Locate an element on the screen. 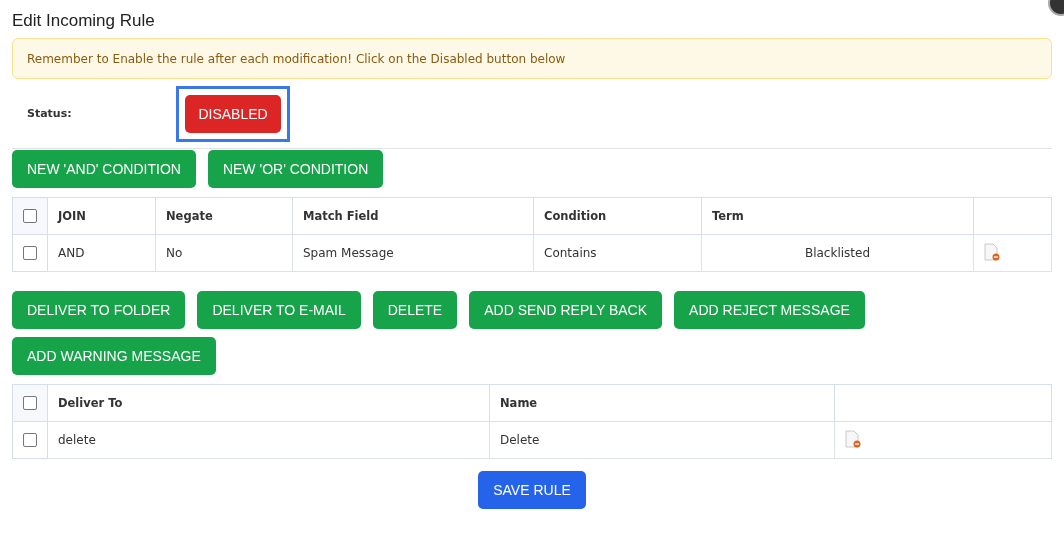 The image size is (1064, 534). column-header: Match Field is located at coordinates (341, 216).